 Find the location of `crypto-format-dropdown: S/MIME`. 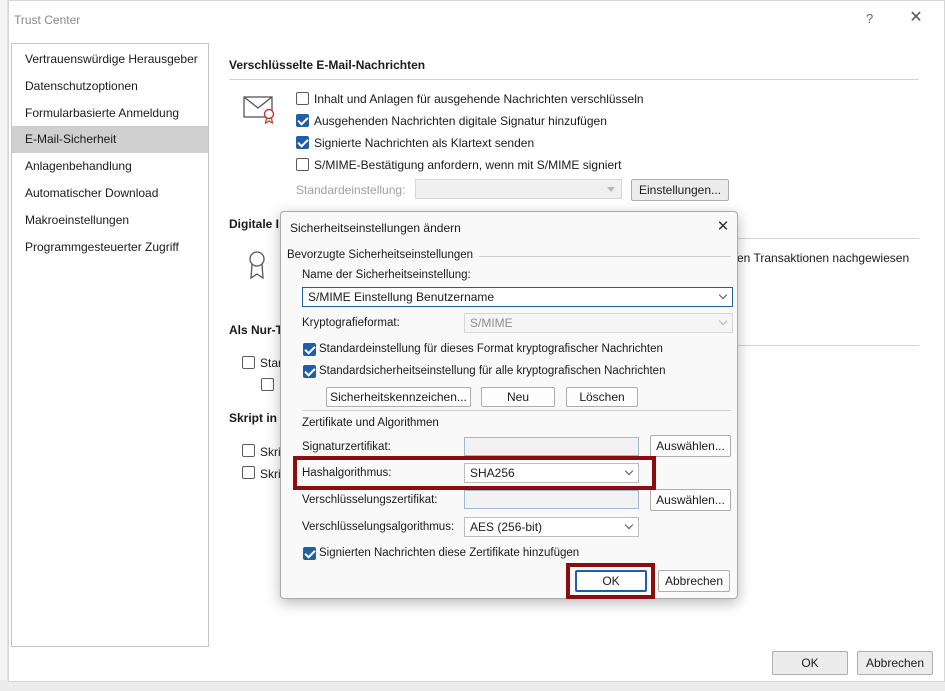

crypto-format-dropdown: S/MIME is located at coordinates (598, 323).